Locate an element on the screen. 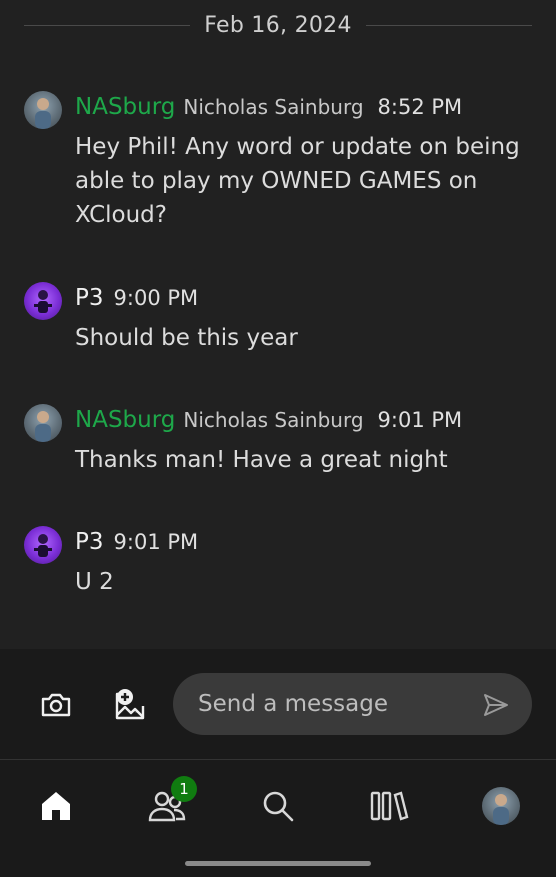 The image size is (556, 877). home-icon is located at coordinates (56, 806).